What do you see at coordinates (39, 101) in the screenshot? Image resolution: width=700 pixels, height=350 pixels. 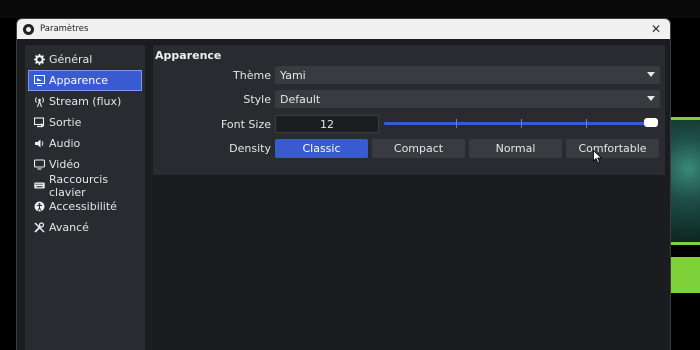 I see `antenna-icon` at bounding box center [39, 101].